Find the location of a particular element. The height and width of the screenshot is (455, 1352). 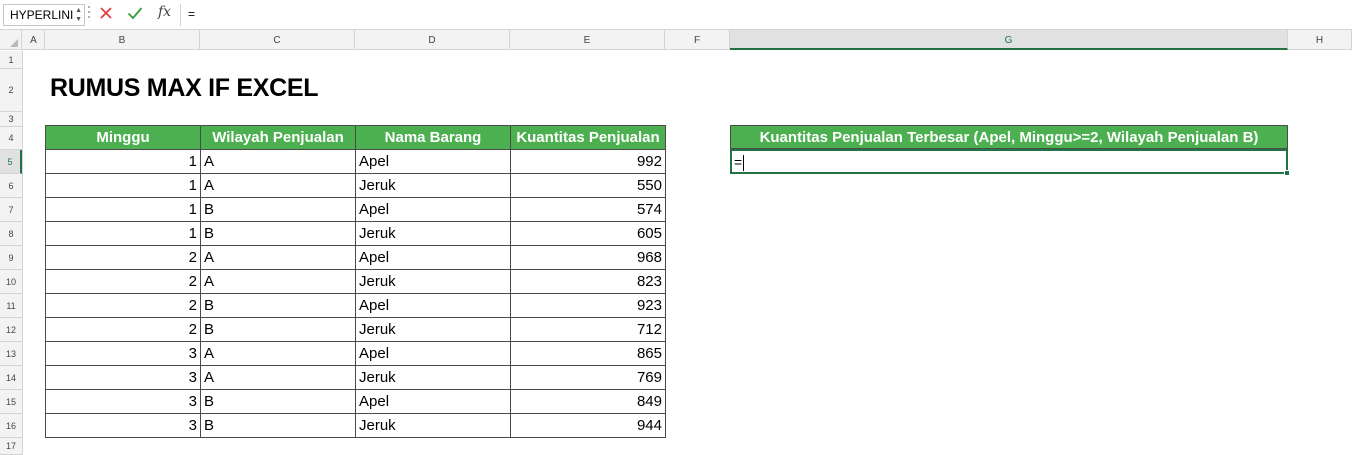

resize-handle is located at coordinates (89, 15).